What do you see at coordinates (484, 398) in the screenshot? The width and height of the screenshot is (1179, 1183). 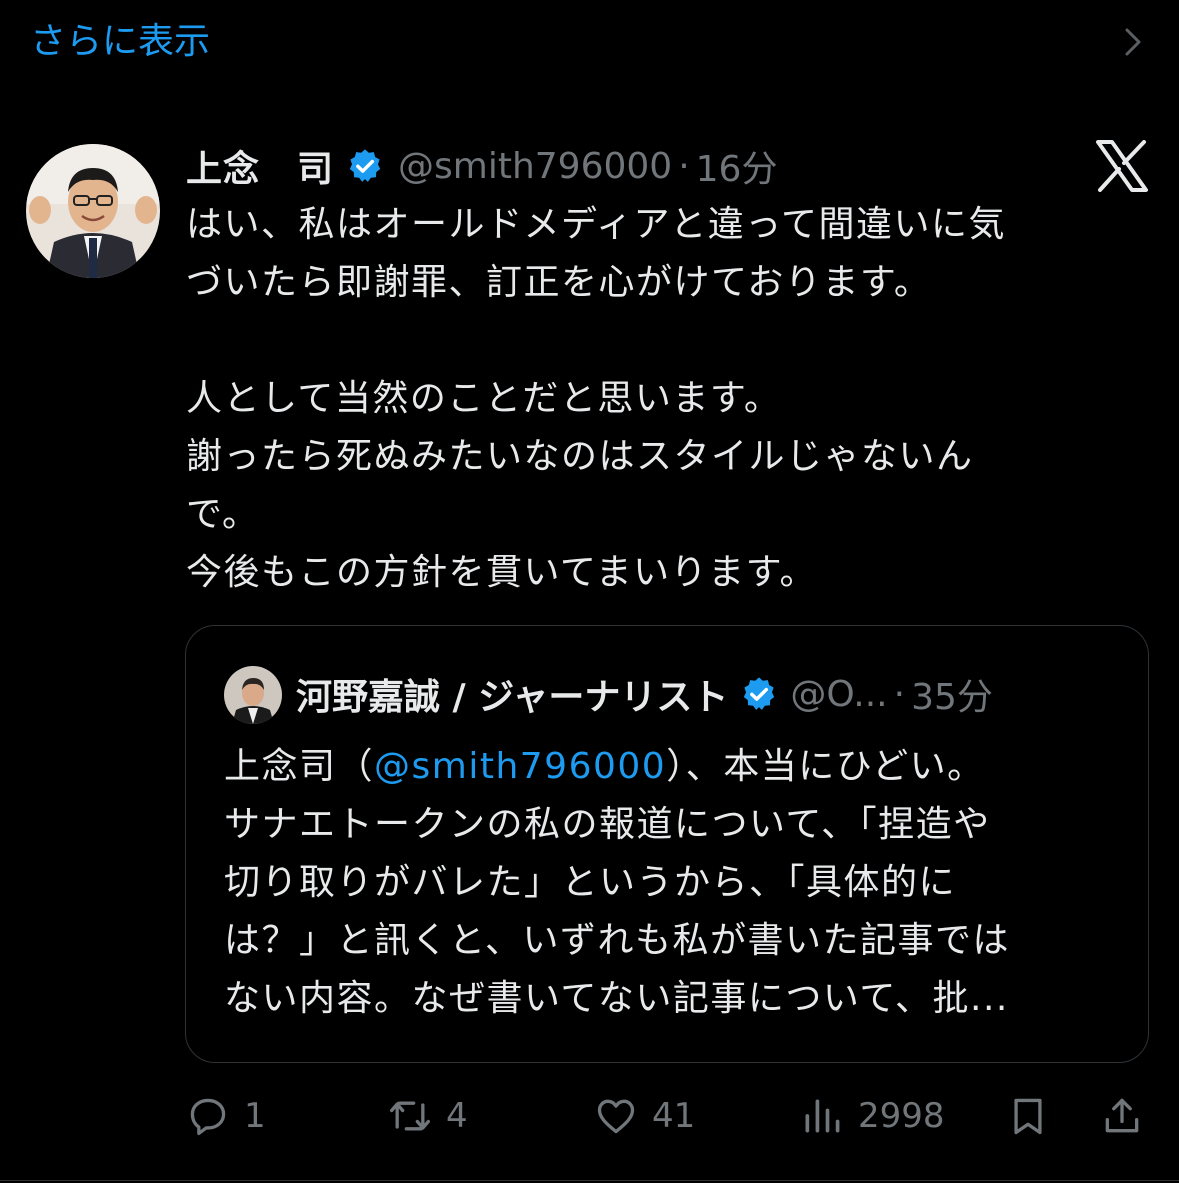 I see `tweet-text-line: 人として当然のことだと思います。` at bounding box center [484, 398].